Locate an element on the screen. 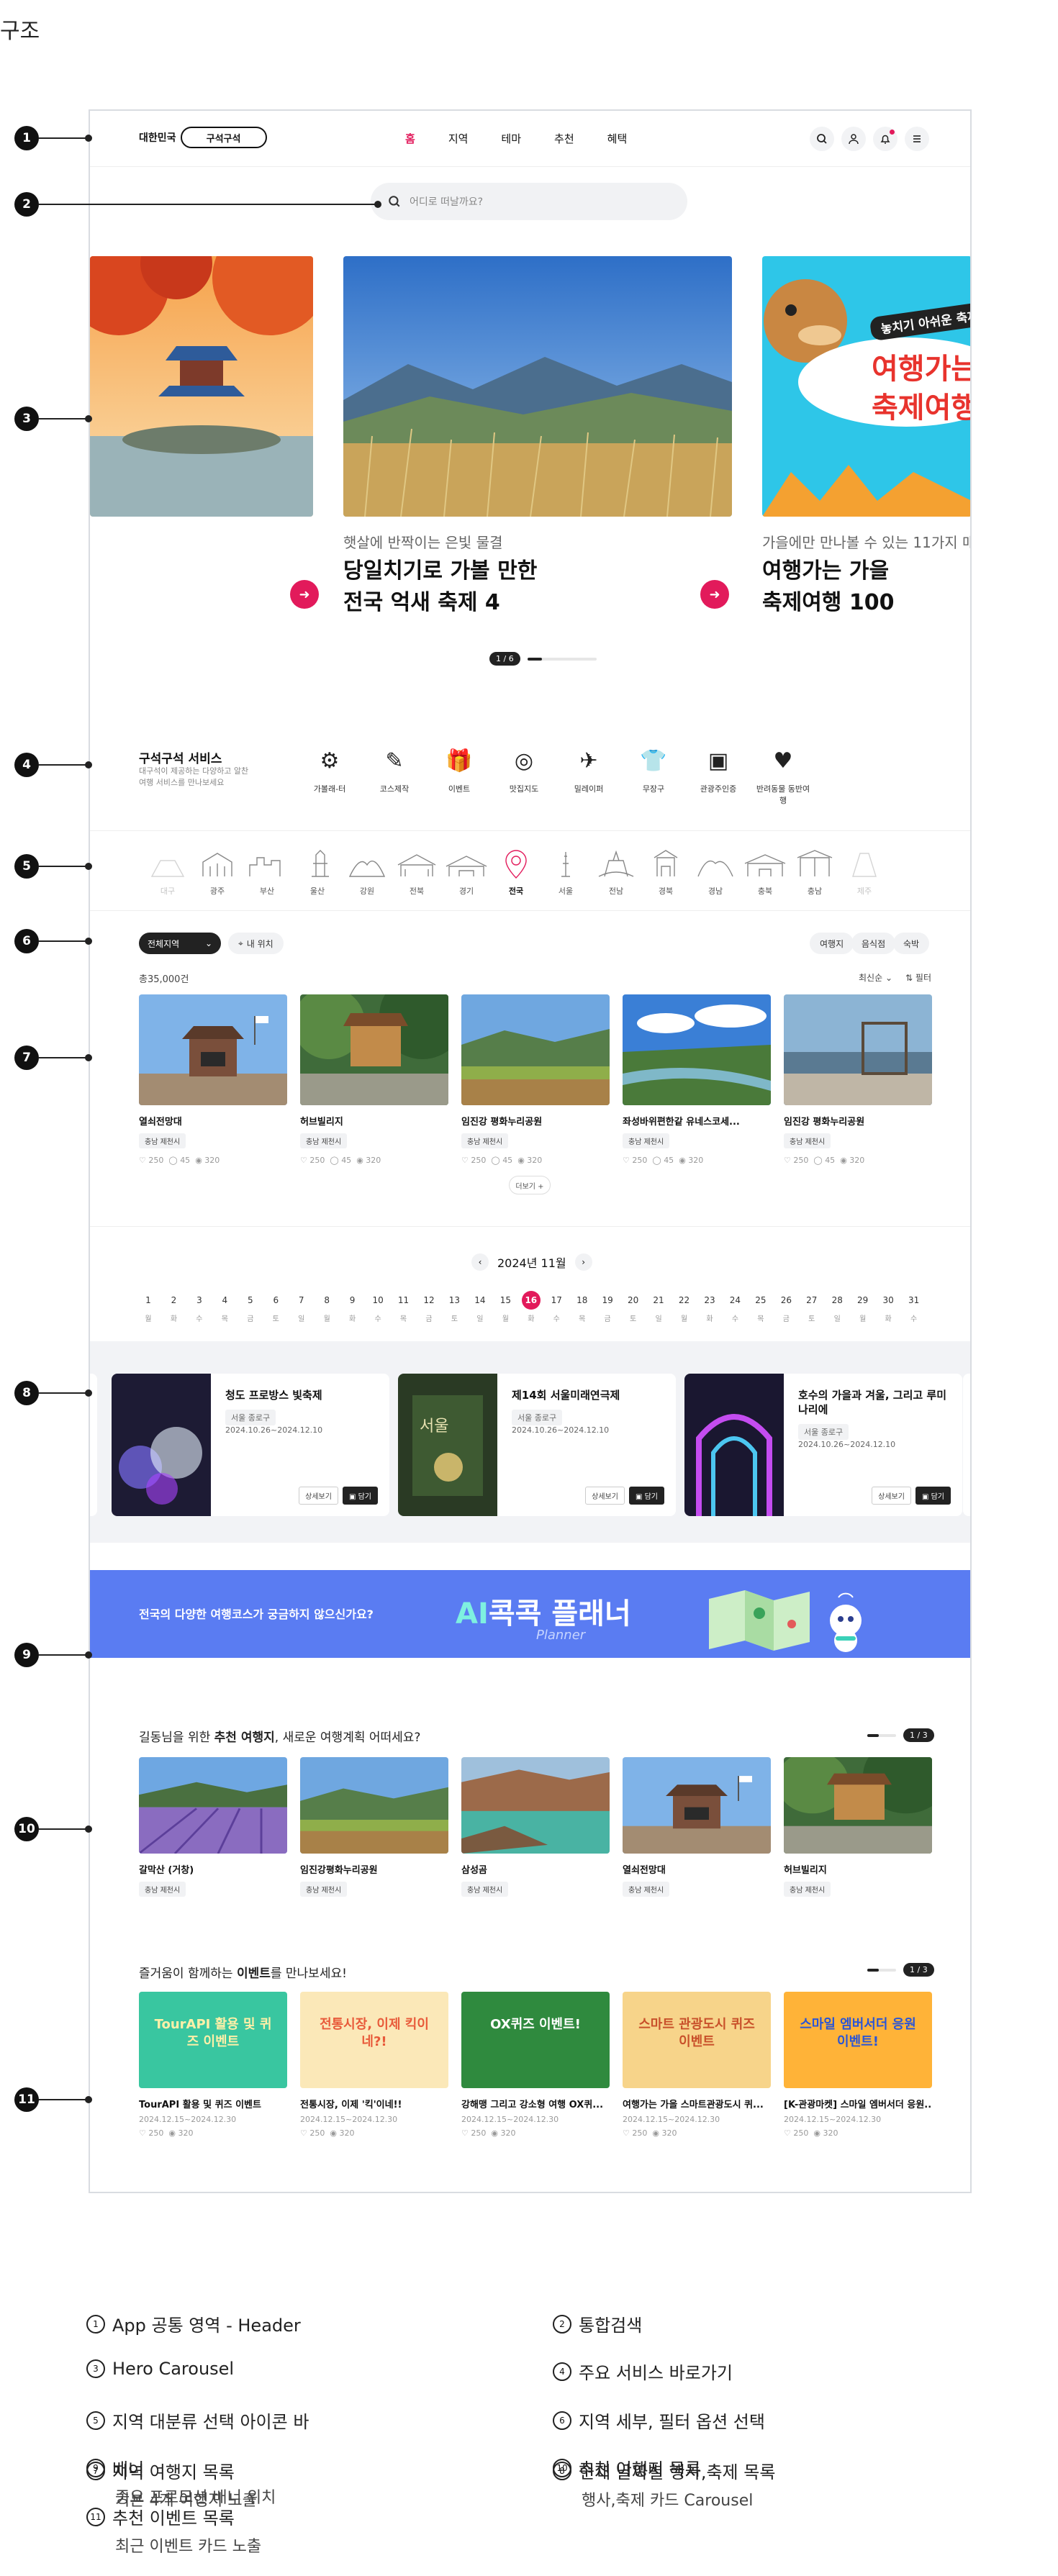 Image resolution: width=1058 pixels, height=2576 pixels. place-card: 허브빌리지 충남 제천시 ♡ 250 ◯ 45 ◉ 320 is located at coordinates (374, 1079).